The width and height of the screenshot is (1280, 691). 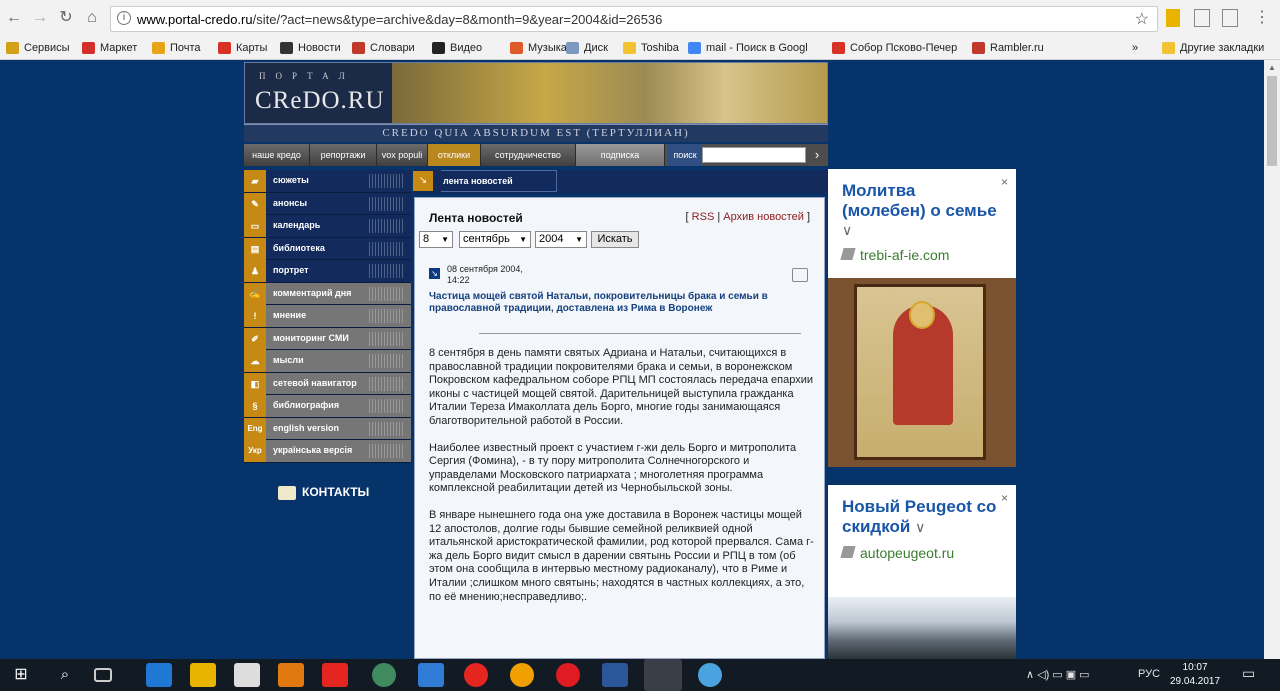 What do you see at coordinates (402, 155) in the screenshot?
I see `topnav-item: vox populi` at bounding box center [402, 155].